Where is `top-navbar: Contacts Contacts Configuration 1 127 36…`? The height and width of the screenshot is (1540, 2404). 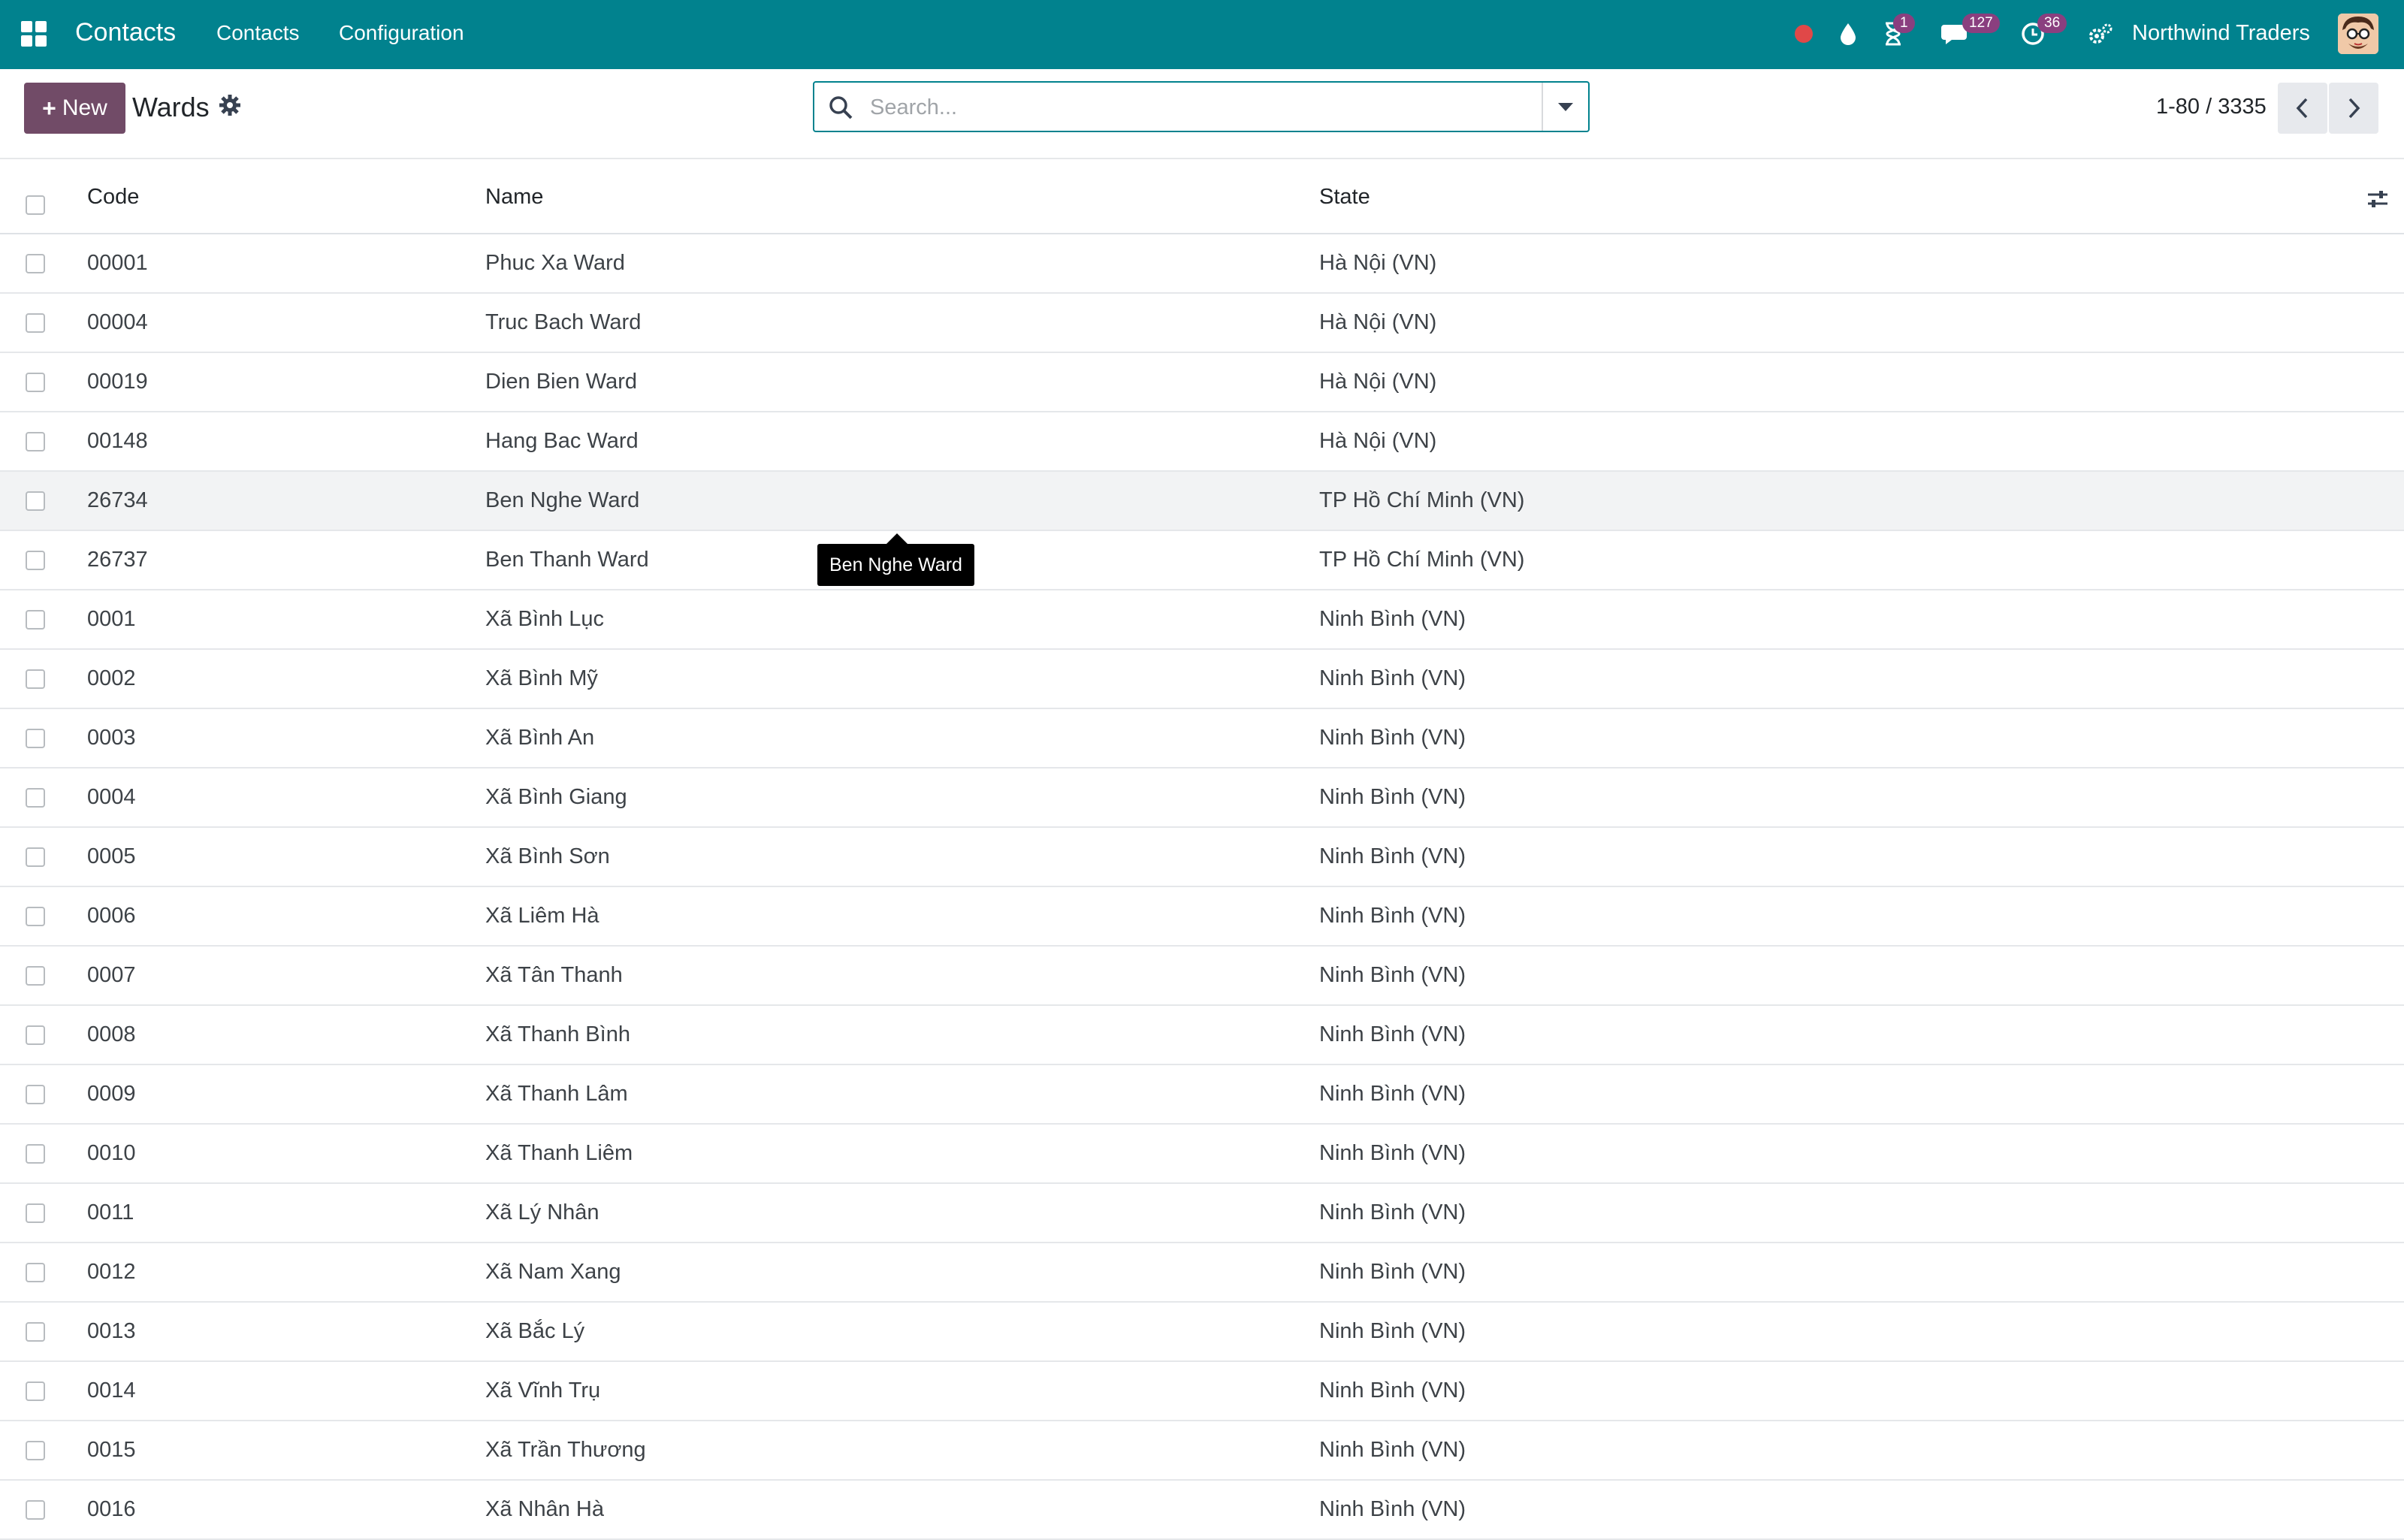
top-navbar: Contacts Contacts Configuration 1 127 36… is located at coordinates (1202, 34).